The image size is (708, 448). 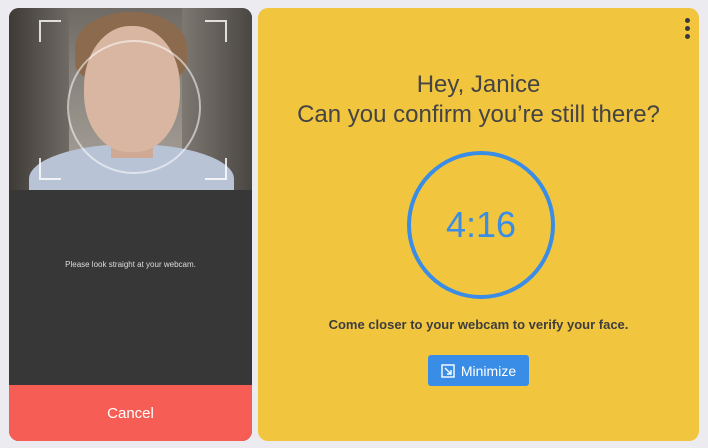 What do you see at coordinates (50, 31) in the screenshot?
I see `frame-corner-top-left` at bounding box center [50, 31].